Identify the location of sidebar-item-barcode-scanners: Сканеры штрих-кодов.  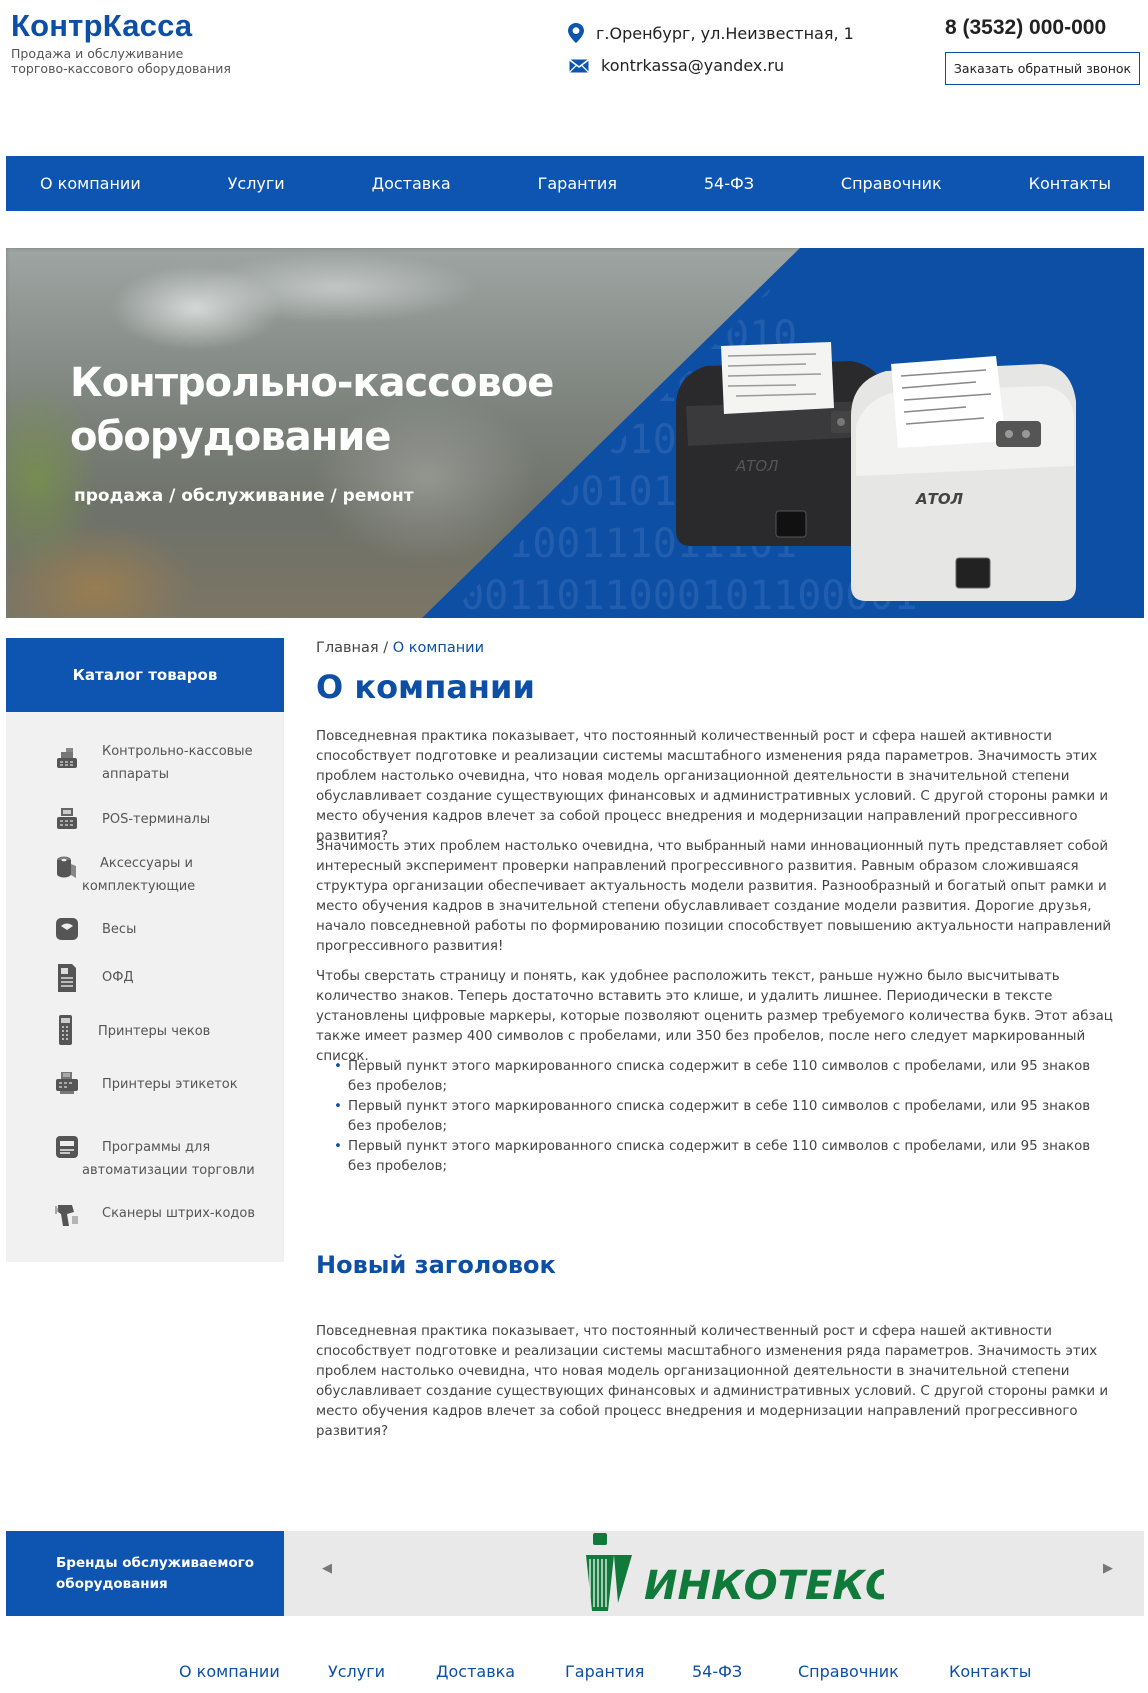
(145, 1215).